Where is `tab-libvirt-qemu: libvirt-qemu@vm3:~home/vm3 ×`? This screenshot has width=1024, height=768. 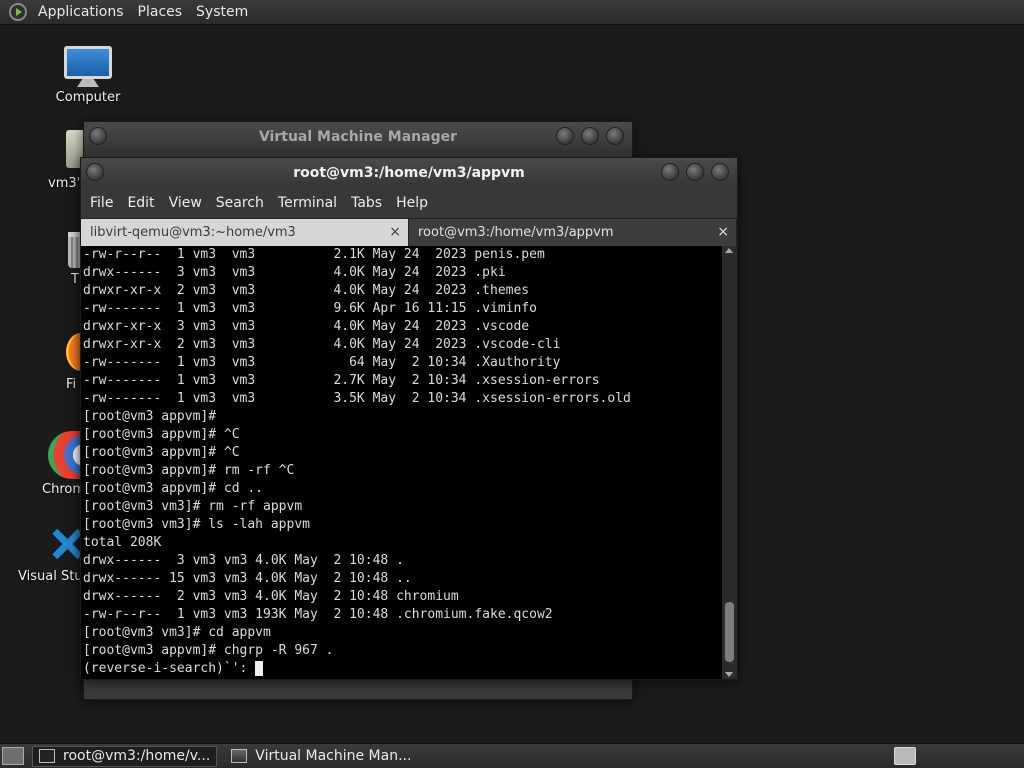
tab-libvirt-qemu: libvirt-qemu@vm3:~home/vm3 × is located at coordinates (245, 232).